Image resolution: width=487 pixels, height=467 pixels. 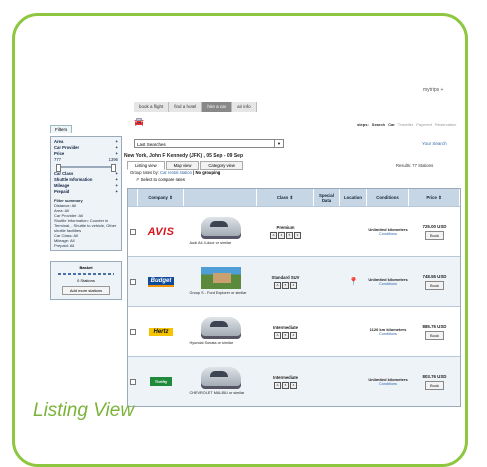 I want to click on filters-tab: Filters, so click(x=61, y=129).